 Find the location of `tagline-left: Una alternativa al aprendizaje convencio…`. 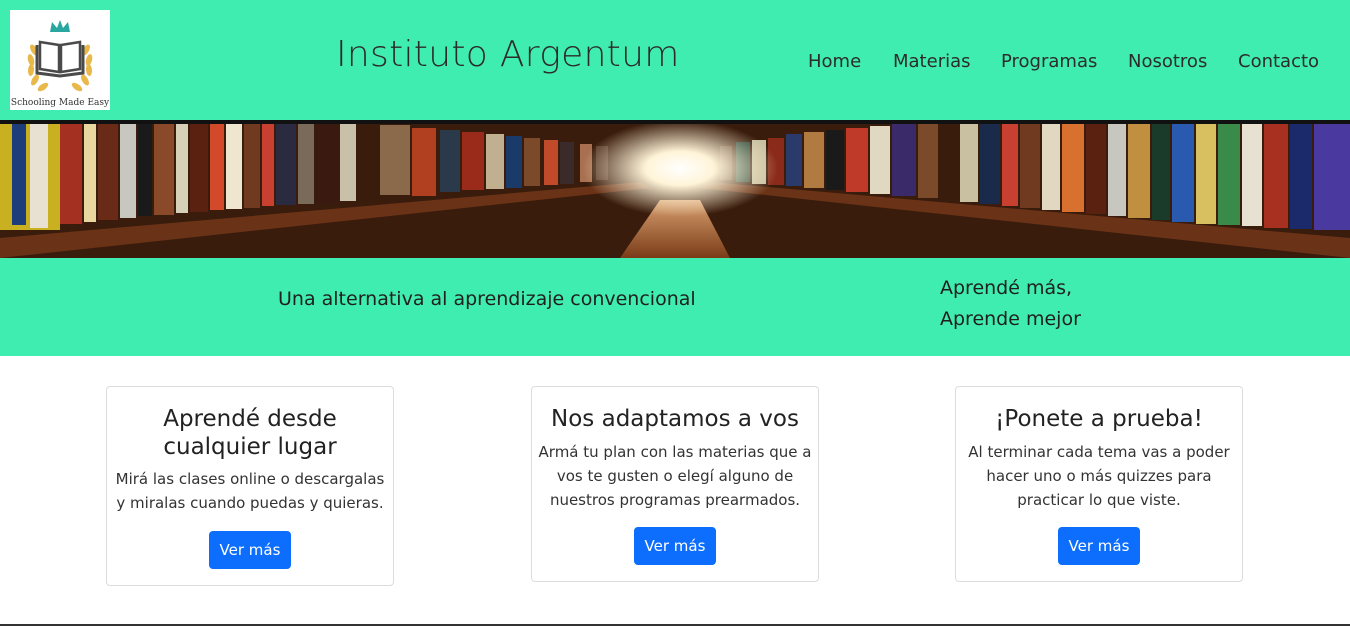

tagline-left: Una alternativa al aprendizaje convencio… is located at coordinates (487, 299).